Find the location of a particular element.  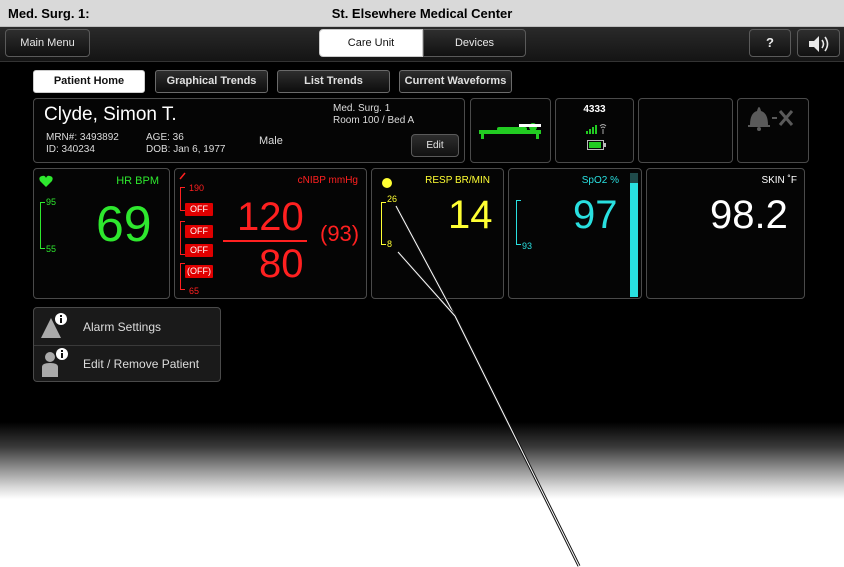

tab-graphical-trends: Graphical Trends is located at coordinates (211, 81).